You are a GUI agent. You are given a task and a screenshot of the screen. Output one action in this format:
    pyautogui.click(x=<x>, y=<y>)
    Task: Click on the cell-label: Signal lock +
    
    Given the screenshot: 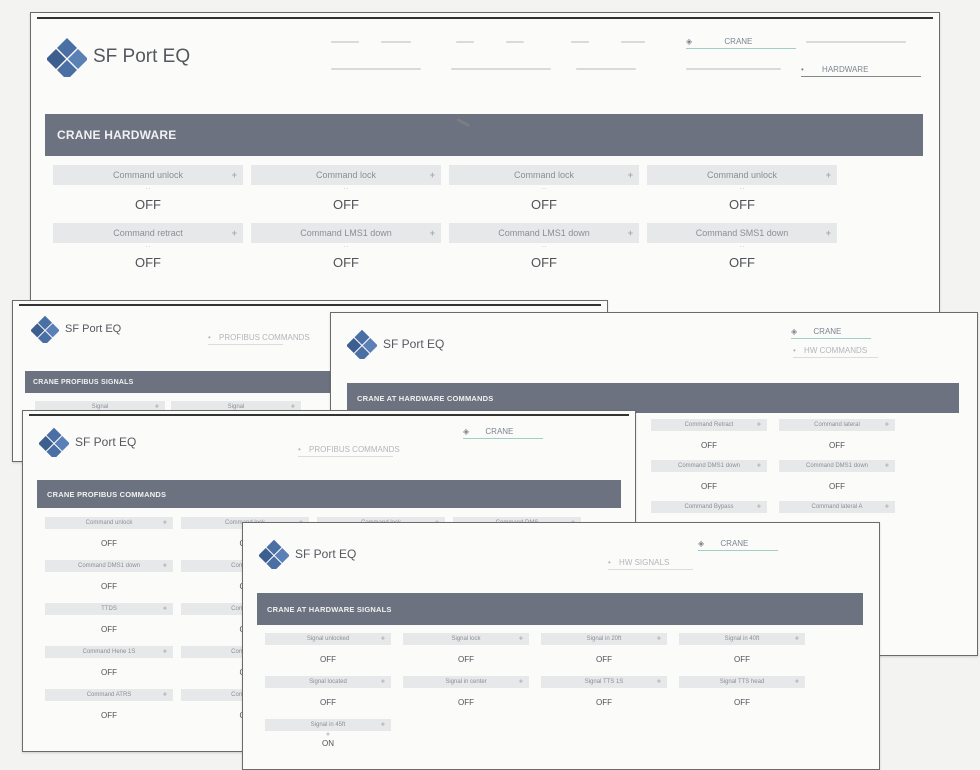 What is the action you would take?
    pyautogui.click(x=466, y=639)
    